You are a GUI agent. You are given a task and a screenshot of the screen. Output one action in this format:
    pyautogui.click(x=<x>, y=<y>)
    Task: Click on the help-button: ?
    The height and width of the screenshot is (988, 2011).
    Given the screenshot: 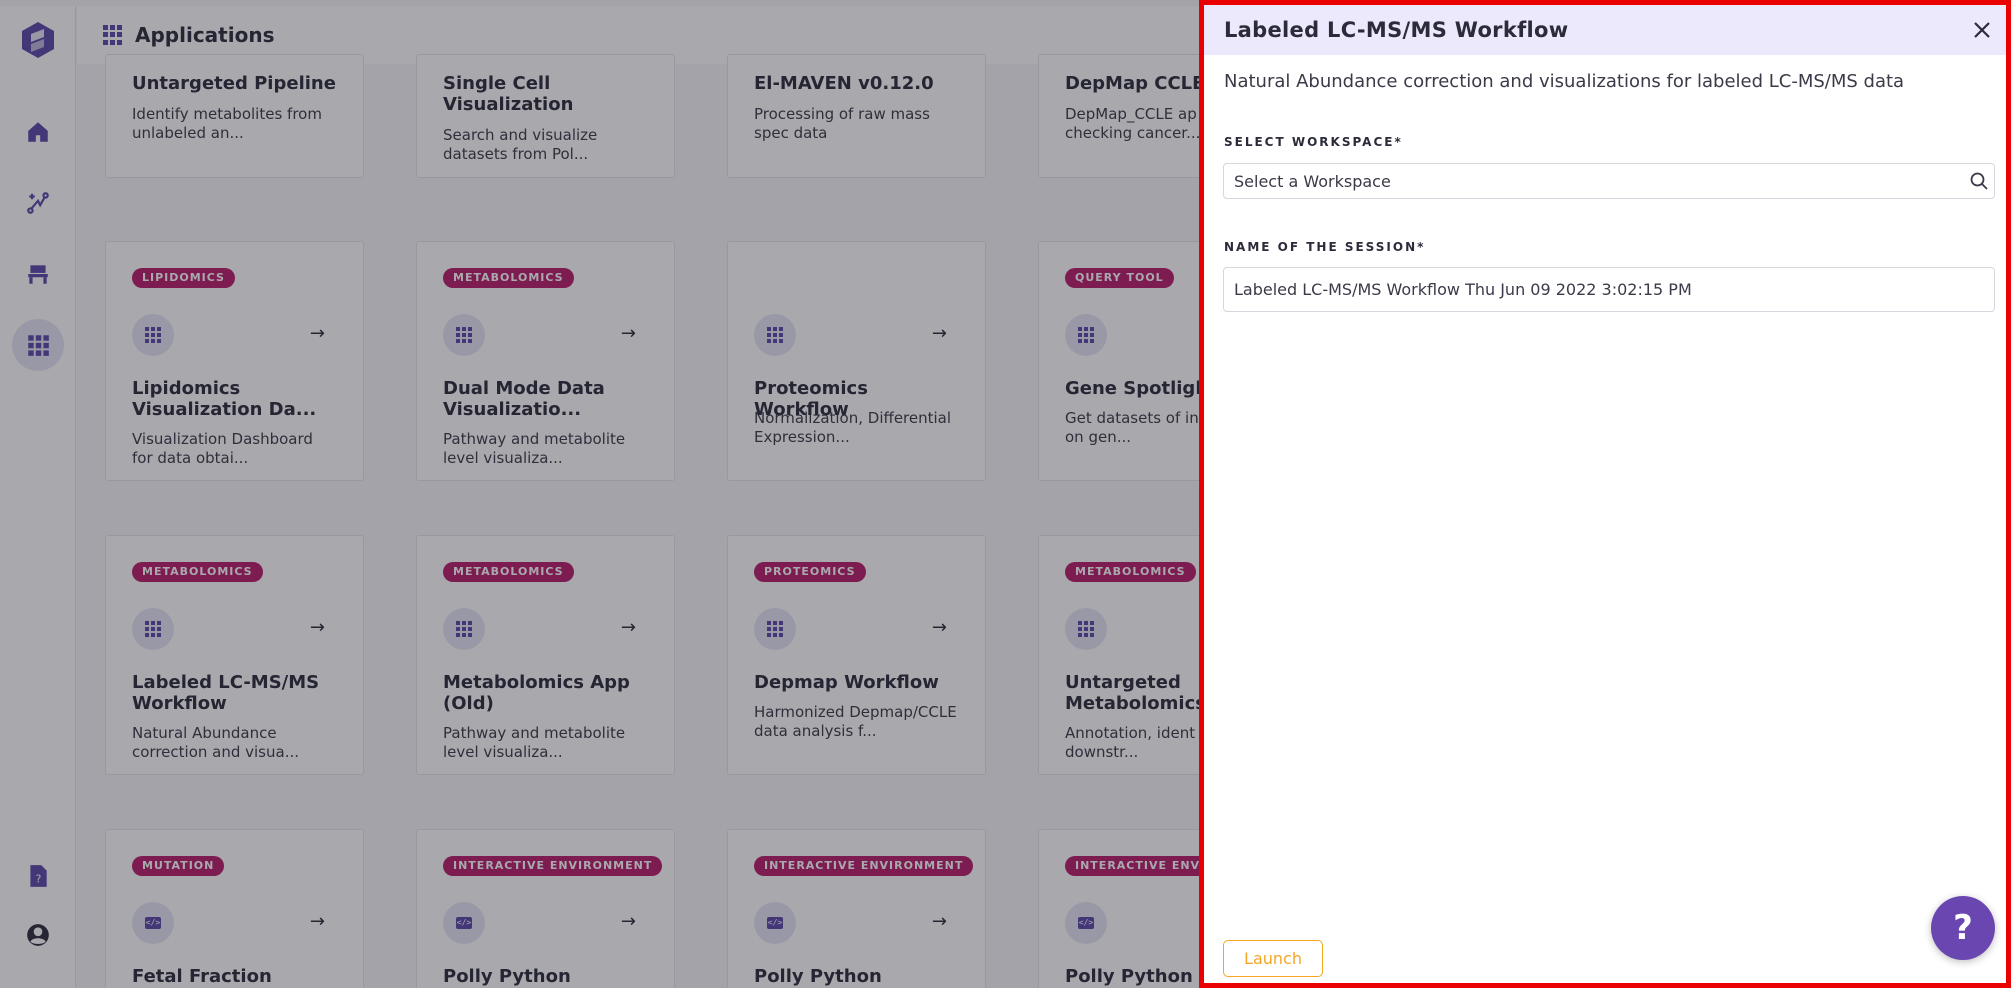 What is the action you would take?
    pyautogui.click(x=1963, y=928)
    